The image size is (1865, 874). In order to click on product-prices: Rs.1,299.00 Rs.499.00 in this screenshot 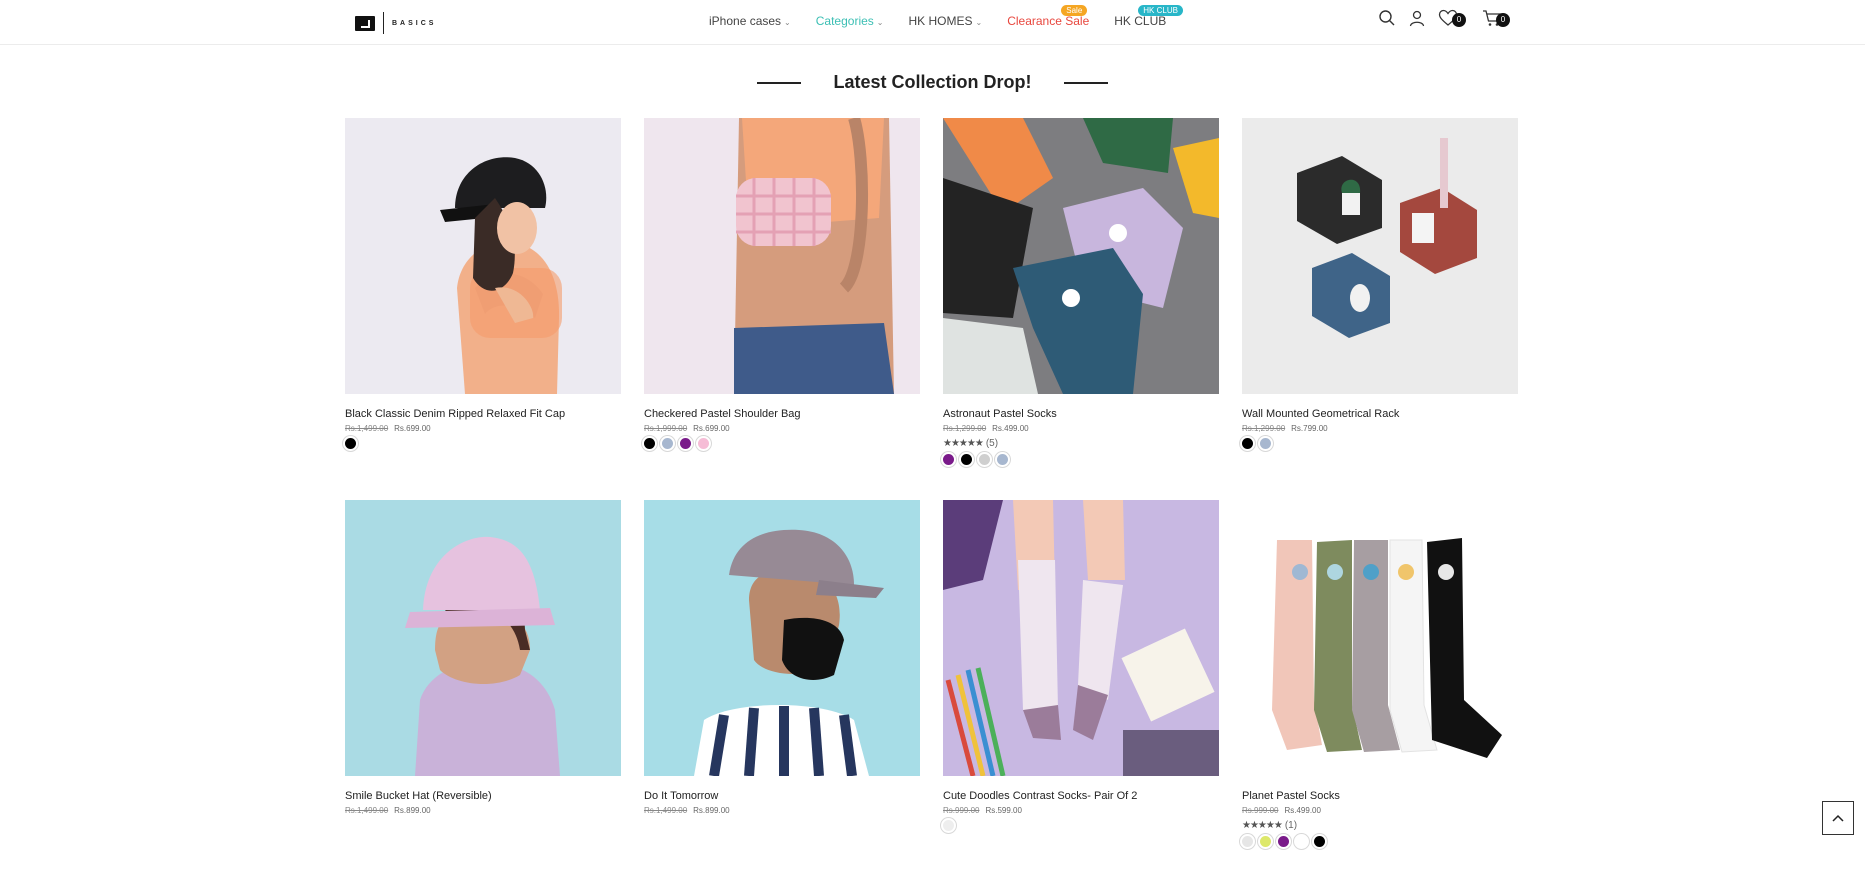, I will do `click(1081, 428)`.